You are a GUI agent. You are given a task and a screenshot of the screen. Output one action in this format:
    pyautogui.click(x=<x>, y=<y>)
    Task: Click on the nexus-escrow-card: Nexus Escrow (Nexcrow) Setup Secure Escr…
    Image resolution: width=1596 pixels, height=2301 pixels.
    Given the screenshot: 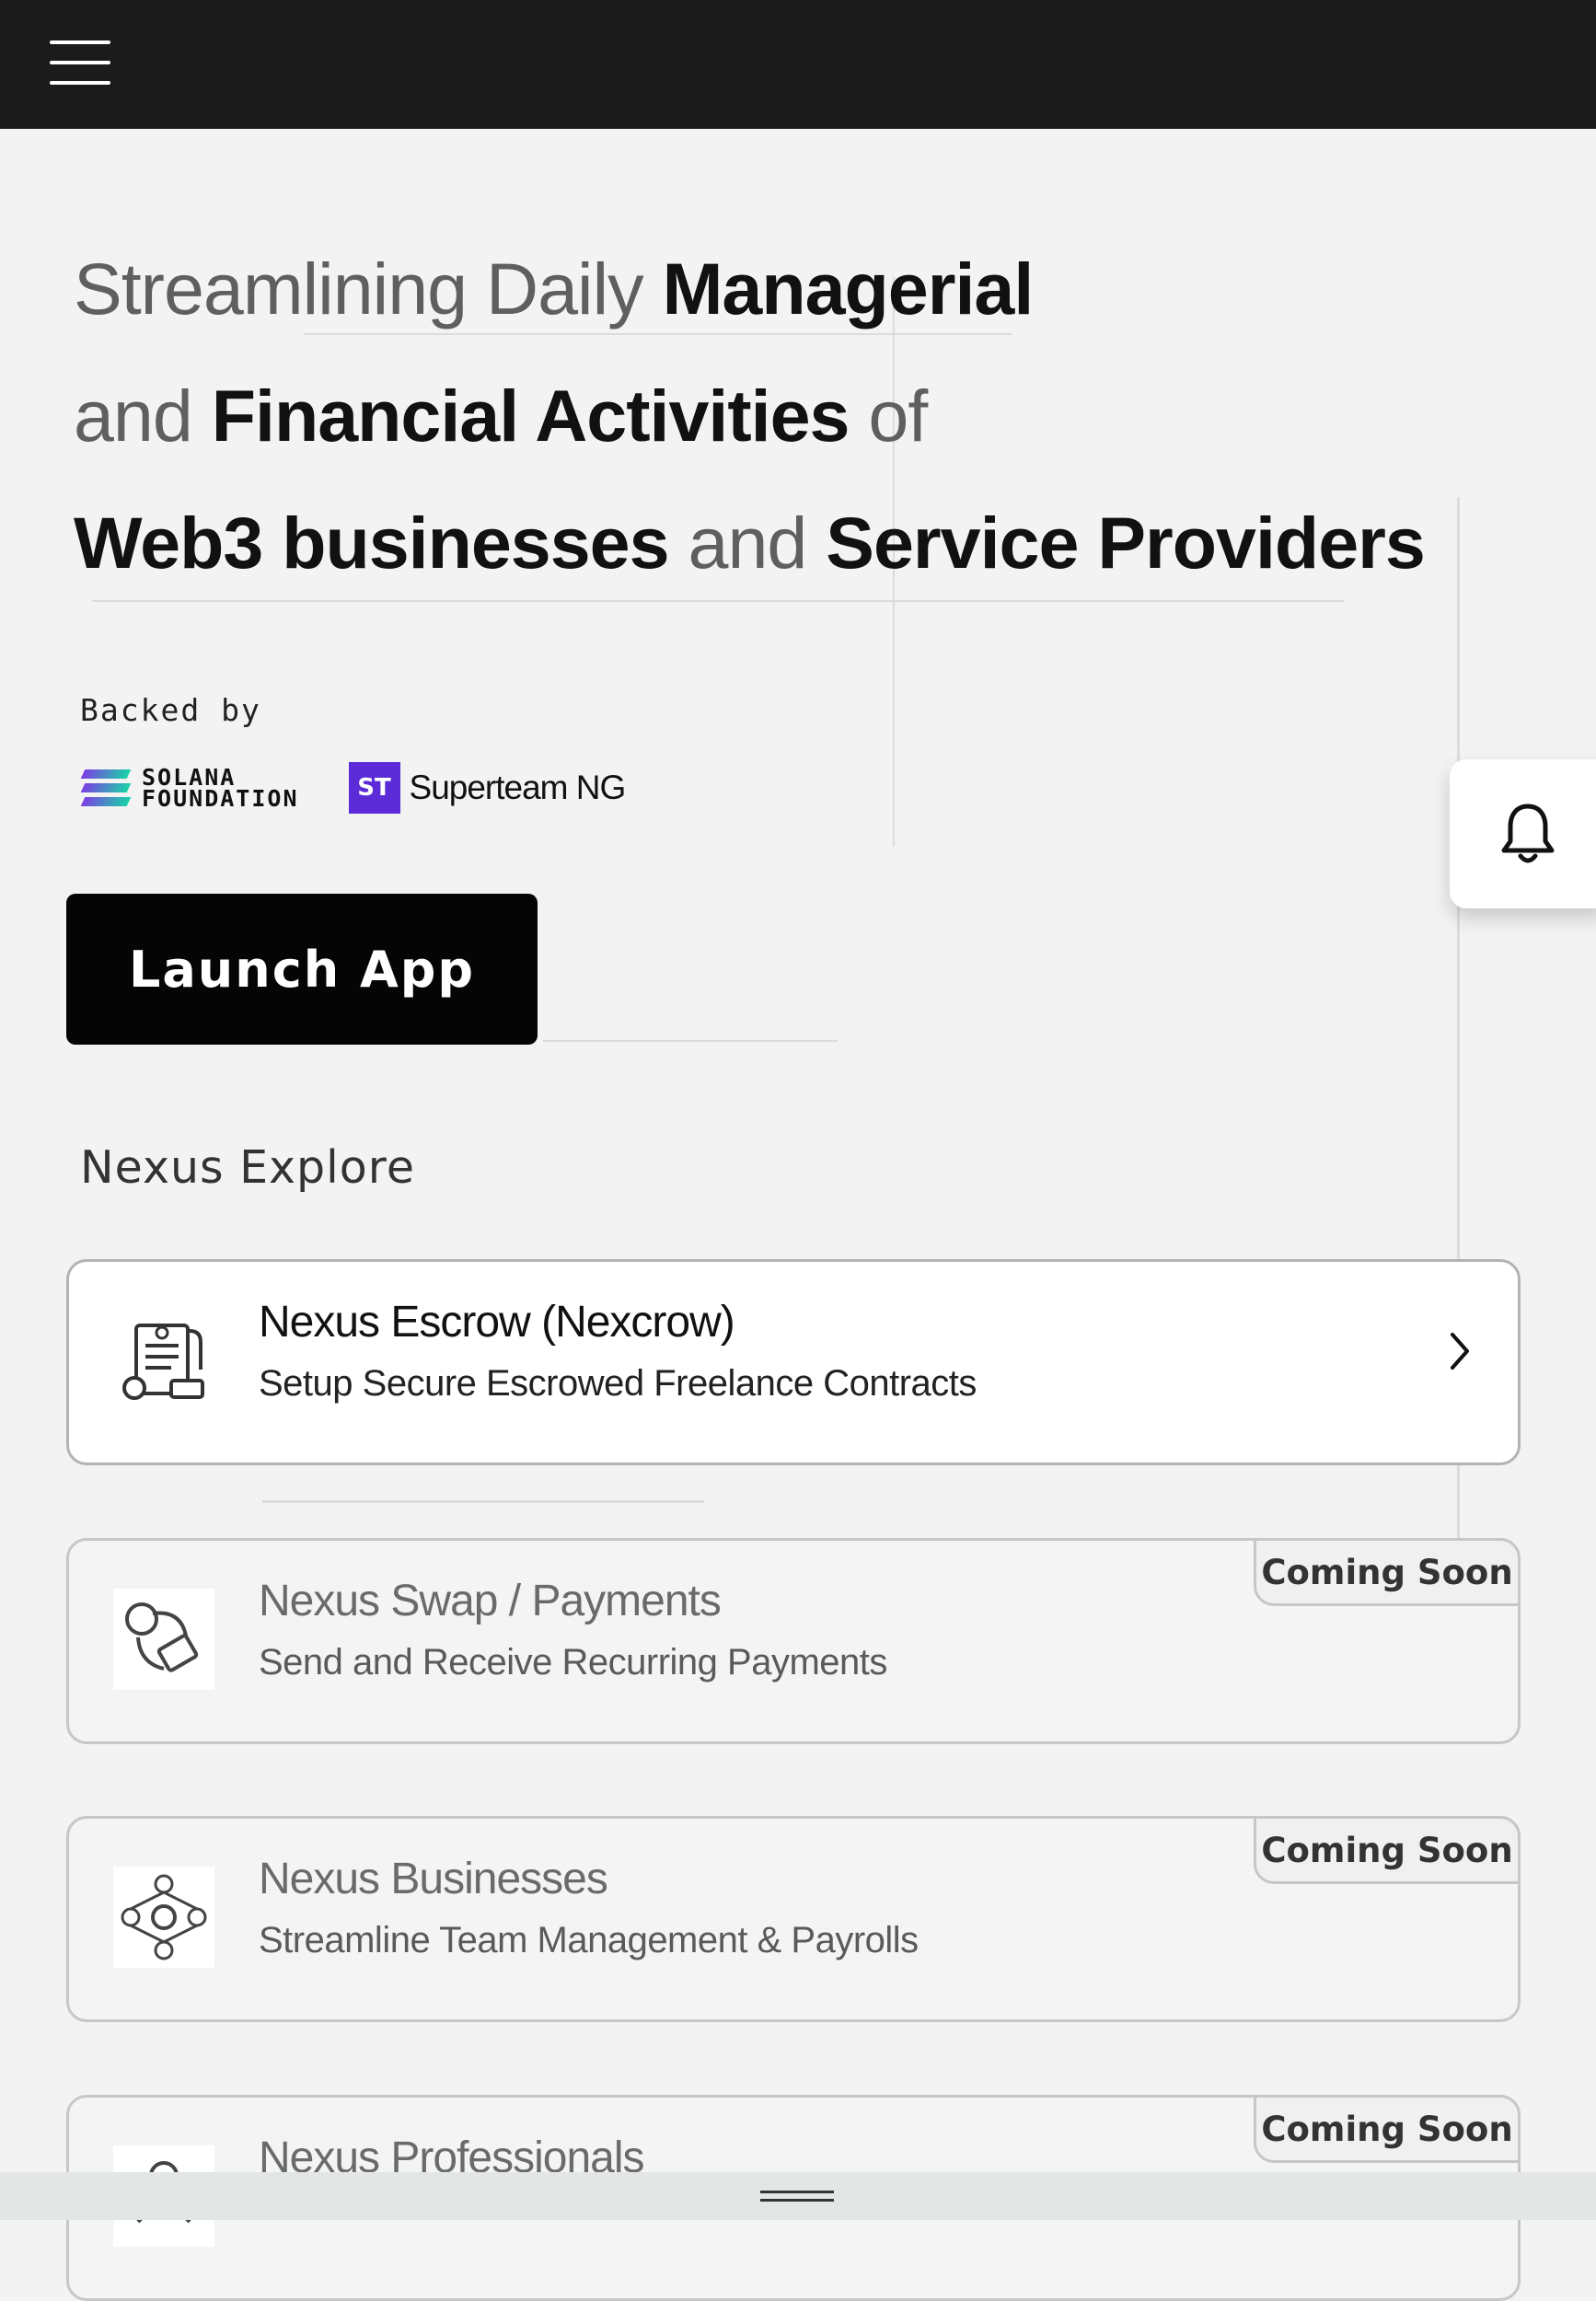 What is the action you would take?
    pyautogui.click(x=794, y=1362)
    